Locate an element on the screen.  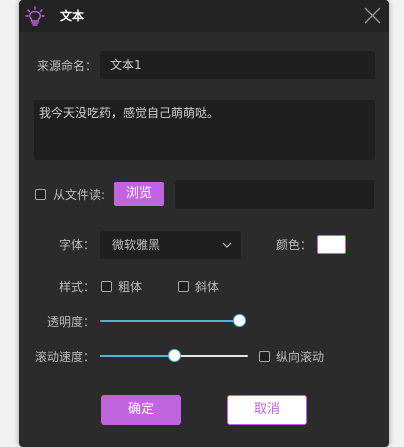
opacity-slider is located at coordinates (173, 321).